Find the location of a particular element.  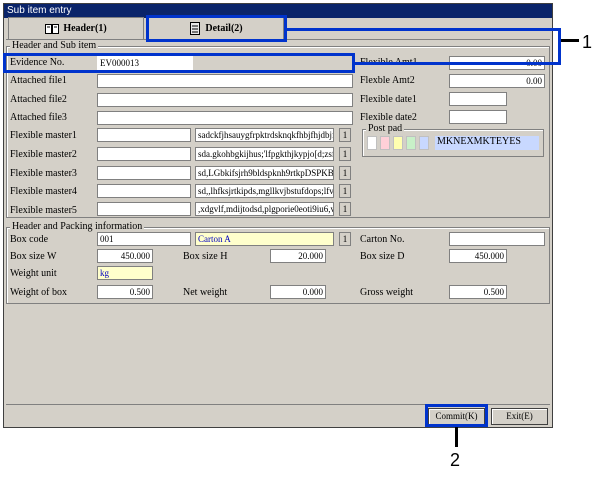

gross-weight-label: Gross weight is located at coordinates (387, 292).